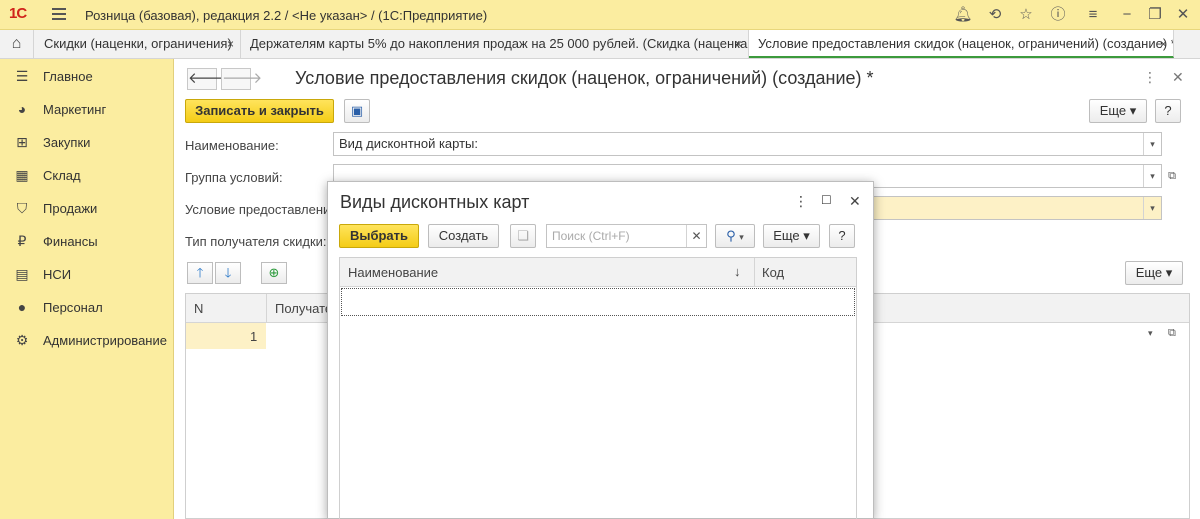  I want to click on search-icon: ⚲ ▾, so click(735, 236).